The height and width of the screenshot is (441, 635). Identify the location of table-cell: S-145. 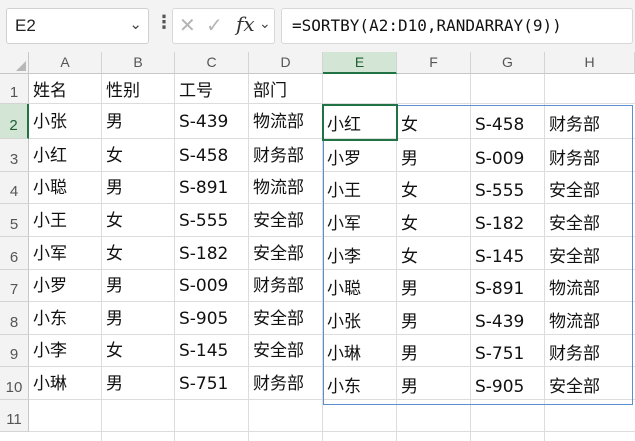
(203, 351).